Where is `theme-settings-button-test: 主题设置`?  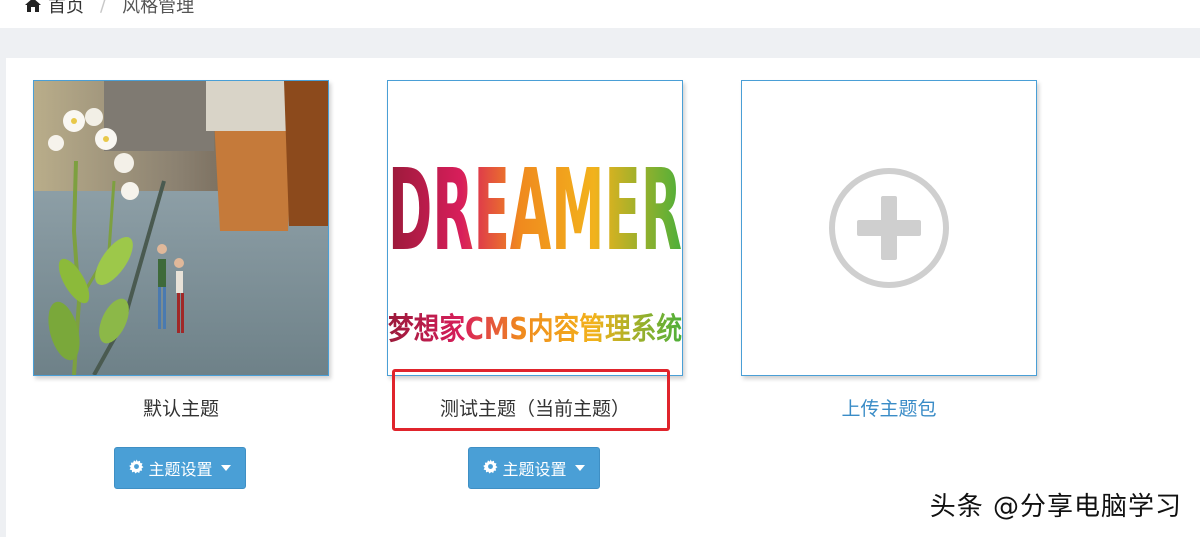
theme-settings-button-test: 主题设置 is located at coordinates (534, 468).